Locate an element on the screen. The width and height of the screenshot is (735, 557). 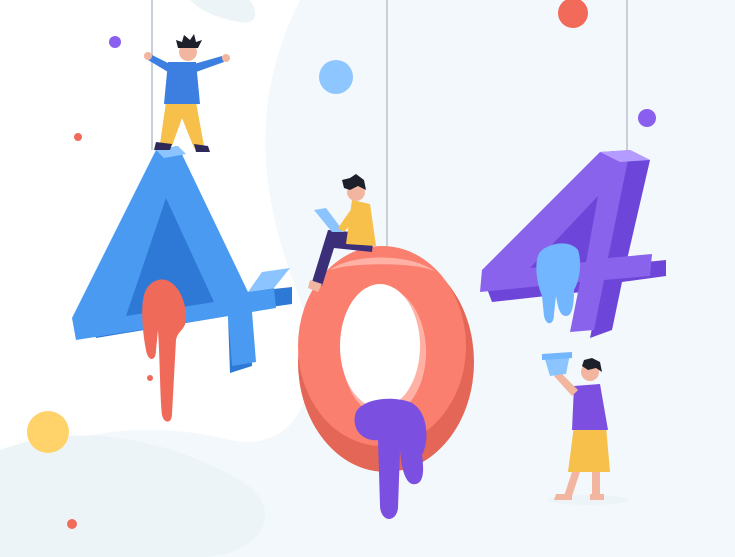
person3-shorts is located at coordinates (589, 449).